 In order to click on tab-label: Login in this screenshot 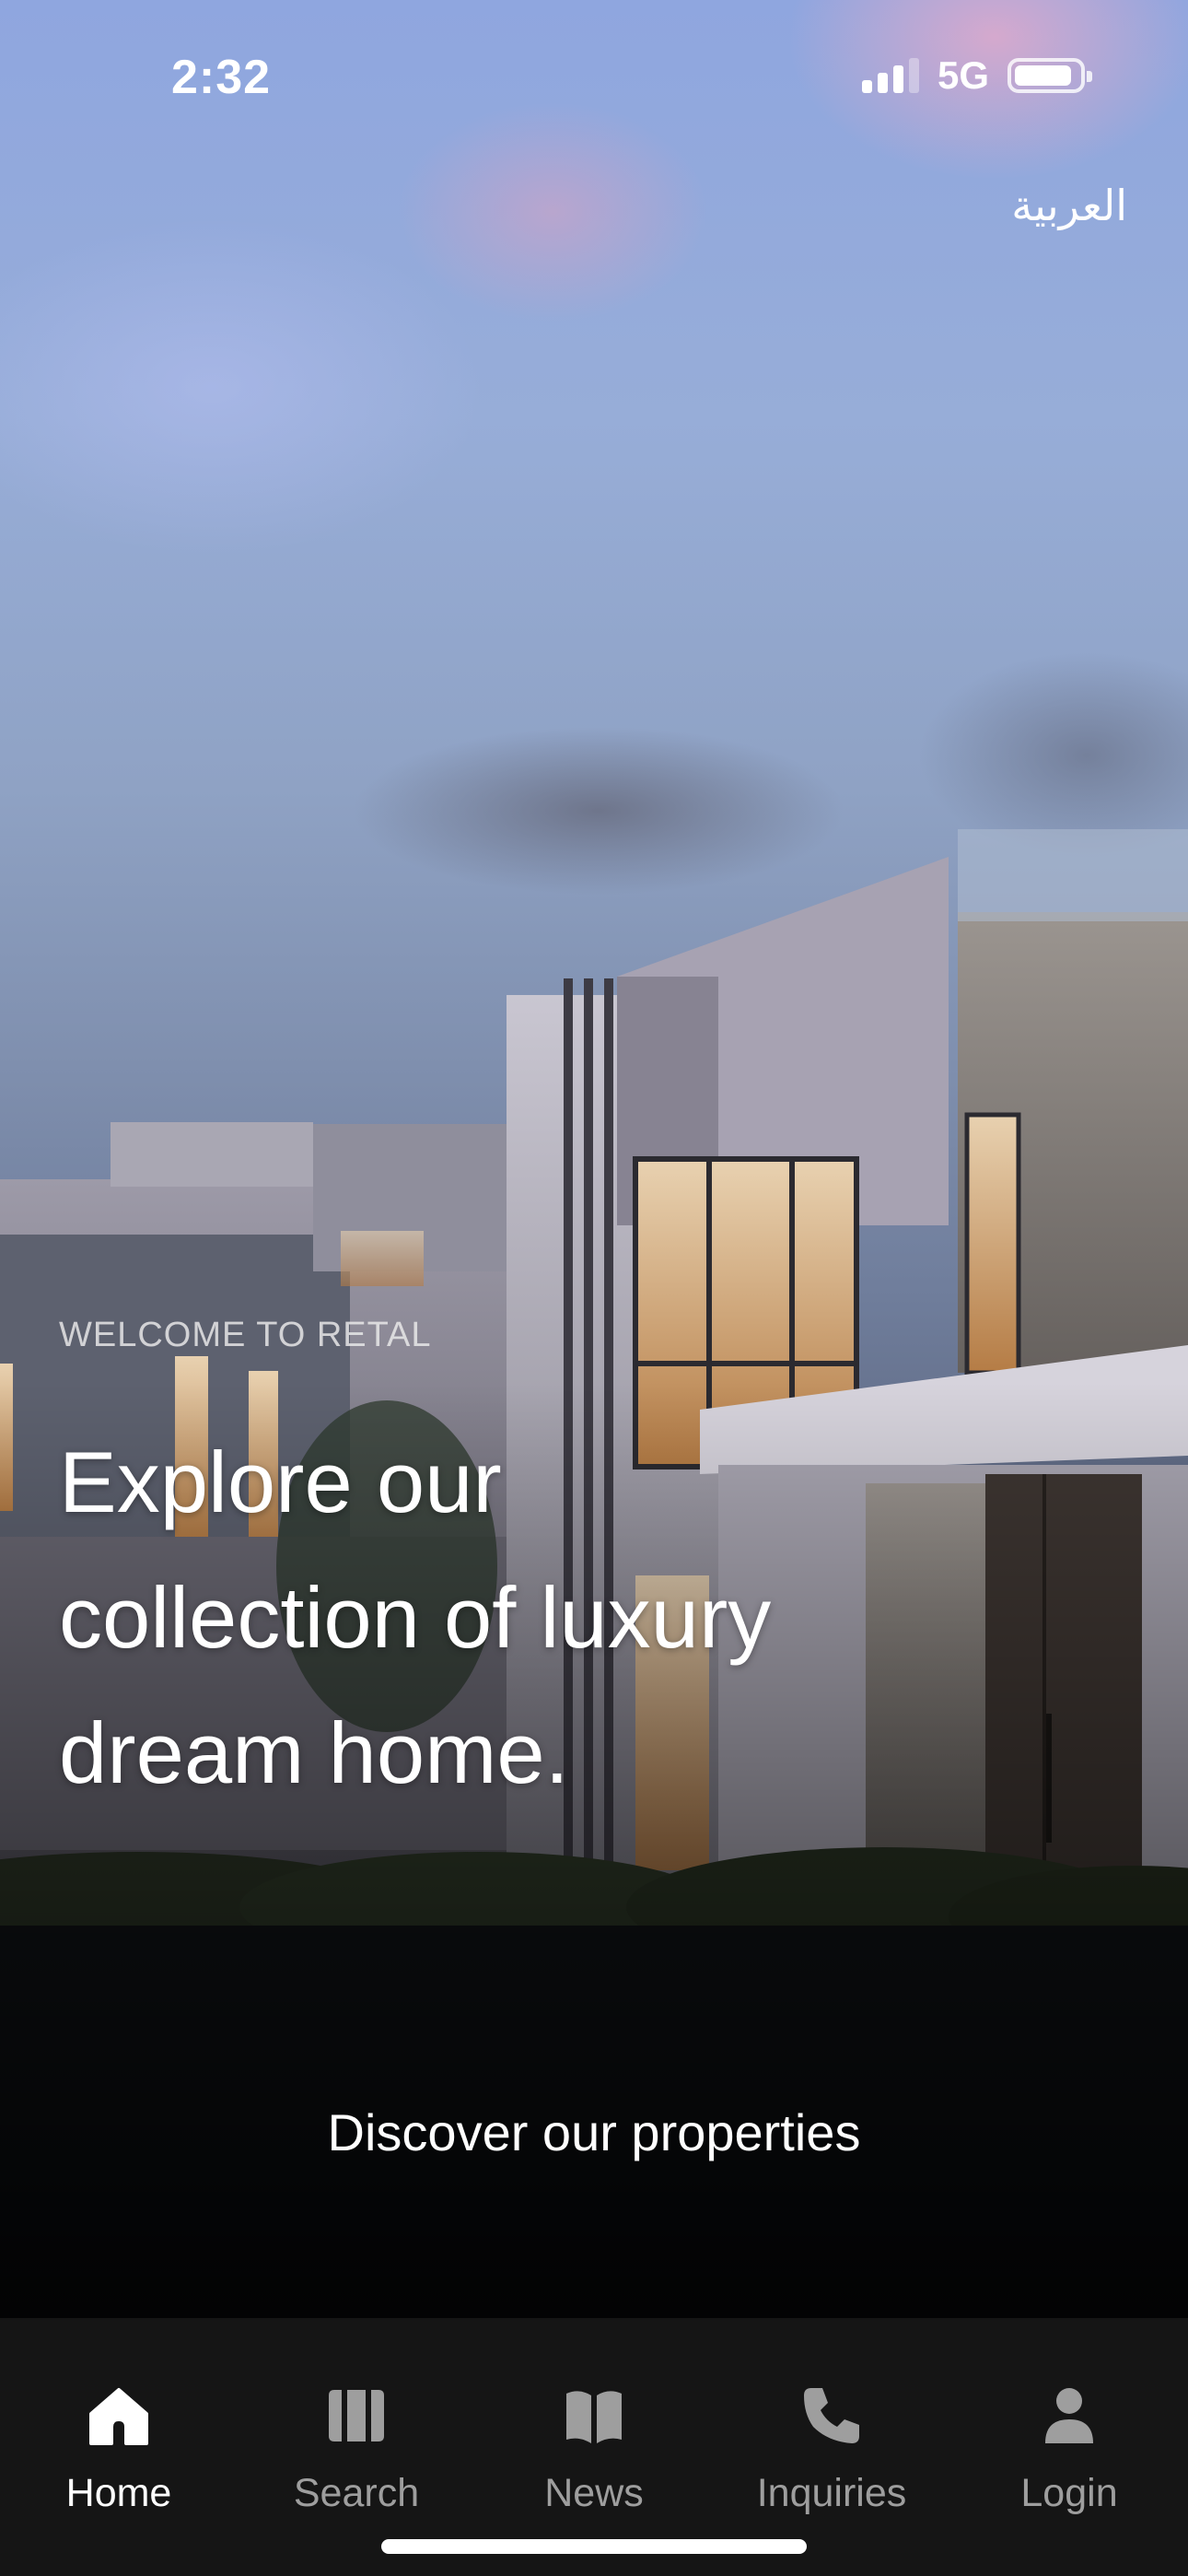, I will do `click(1069, 2493)`.